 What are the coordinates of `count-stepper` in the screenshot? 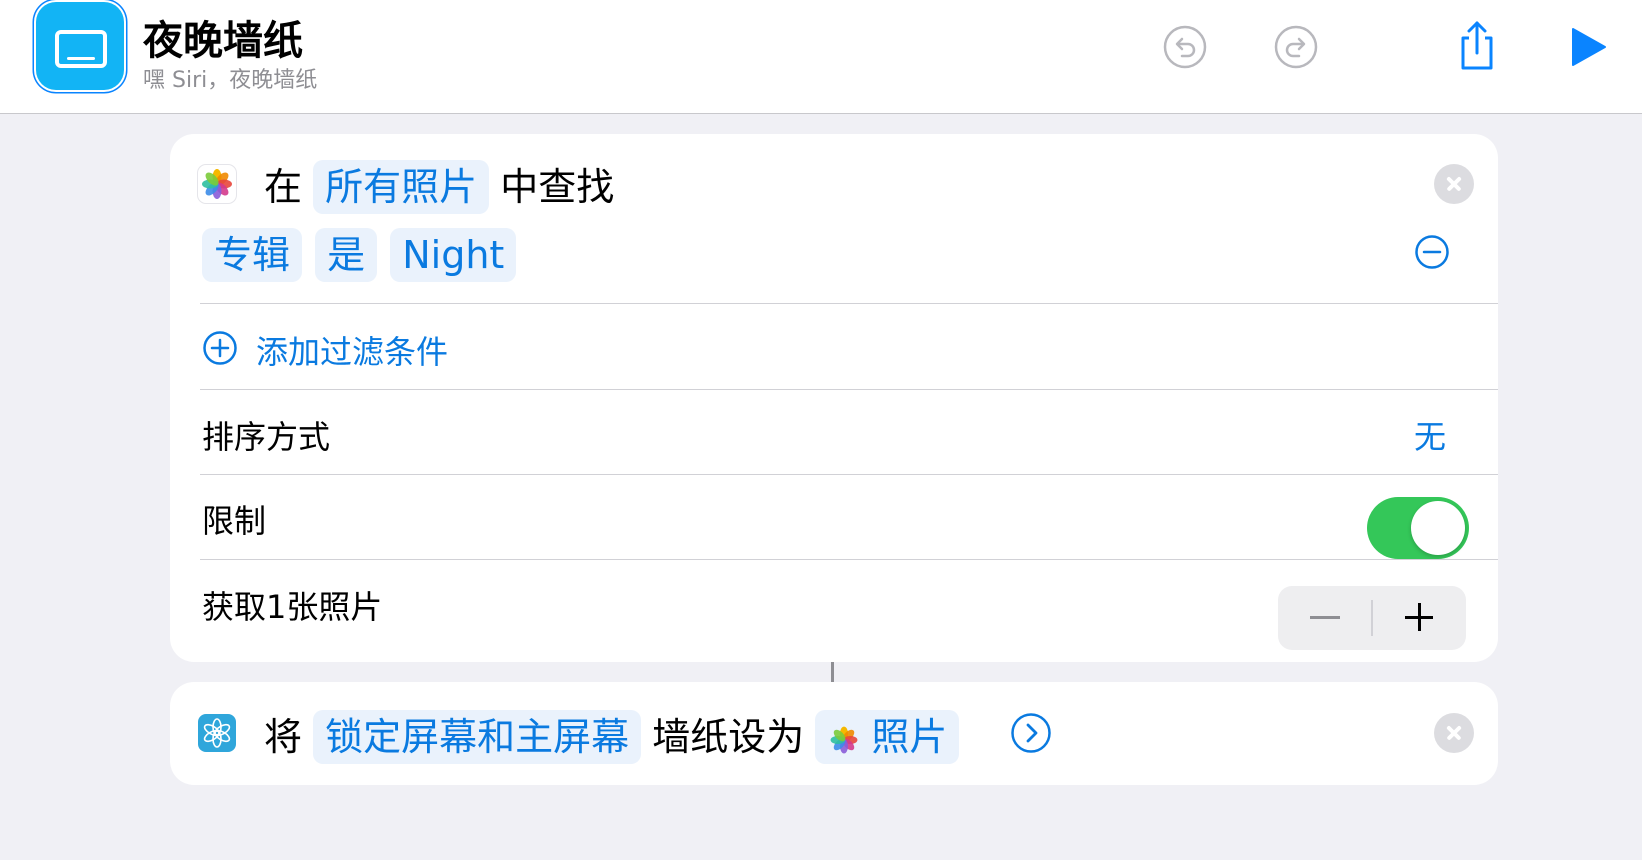 It's located at (1372, 618).